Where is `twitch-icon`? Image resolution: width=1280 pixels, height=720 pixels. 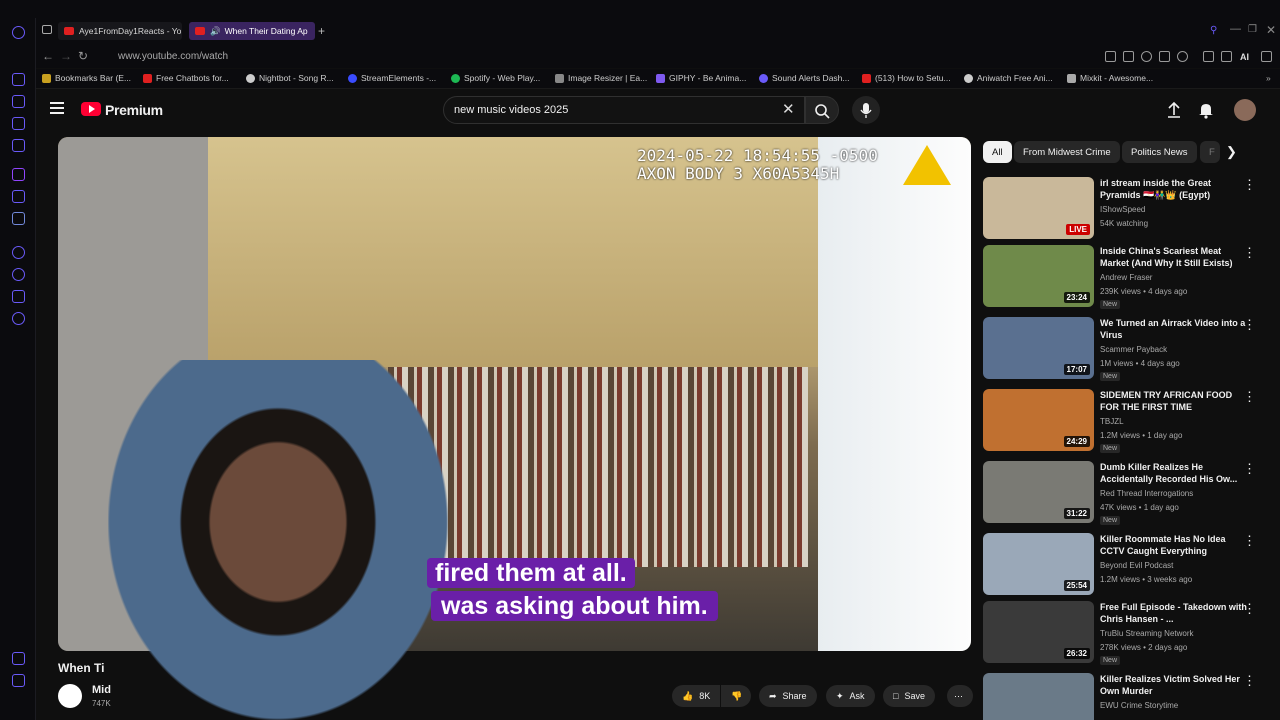
twitch-icon is located at coordinates (18, 174).